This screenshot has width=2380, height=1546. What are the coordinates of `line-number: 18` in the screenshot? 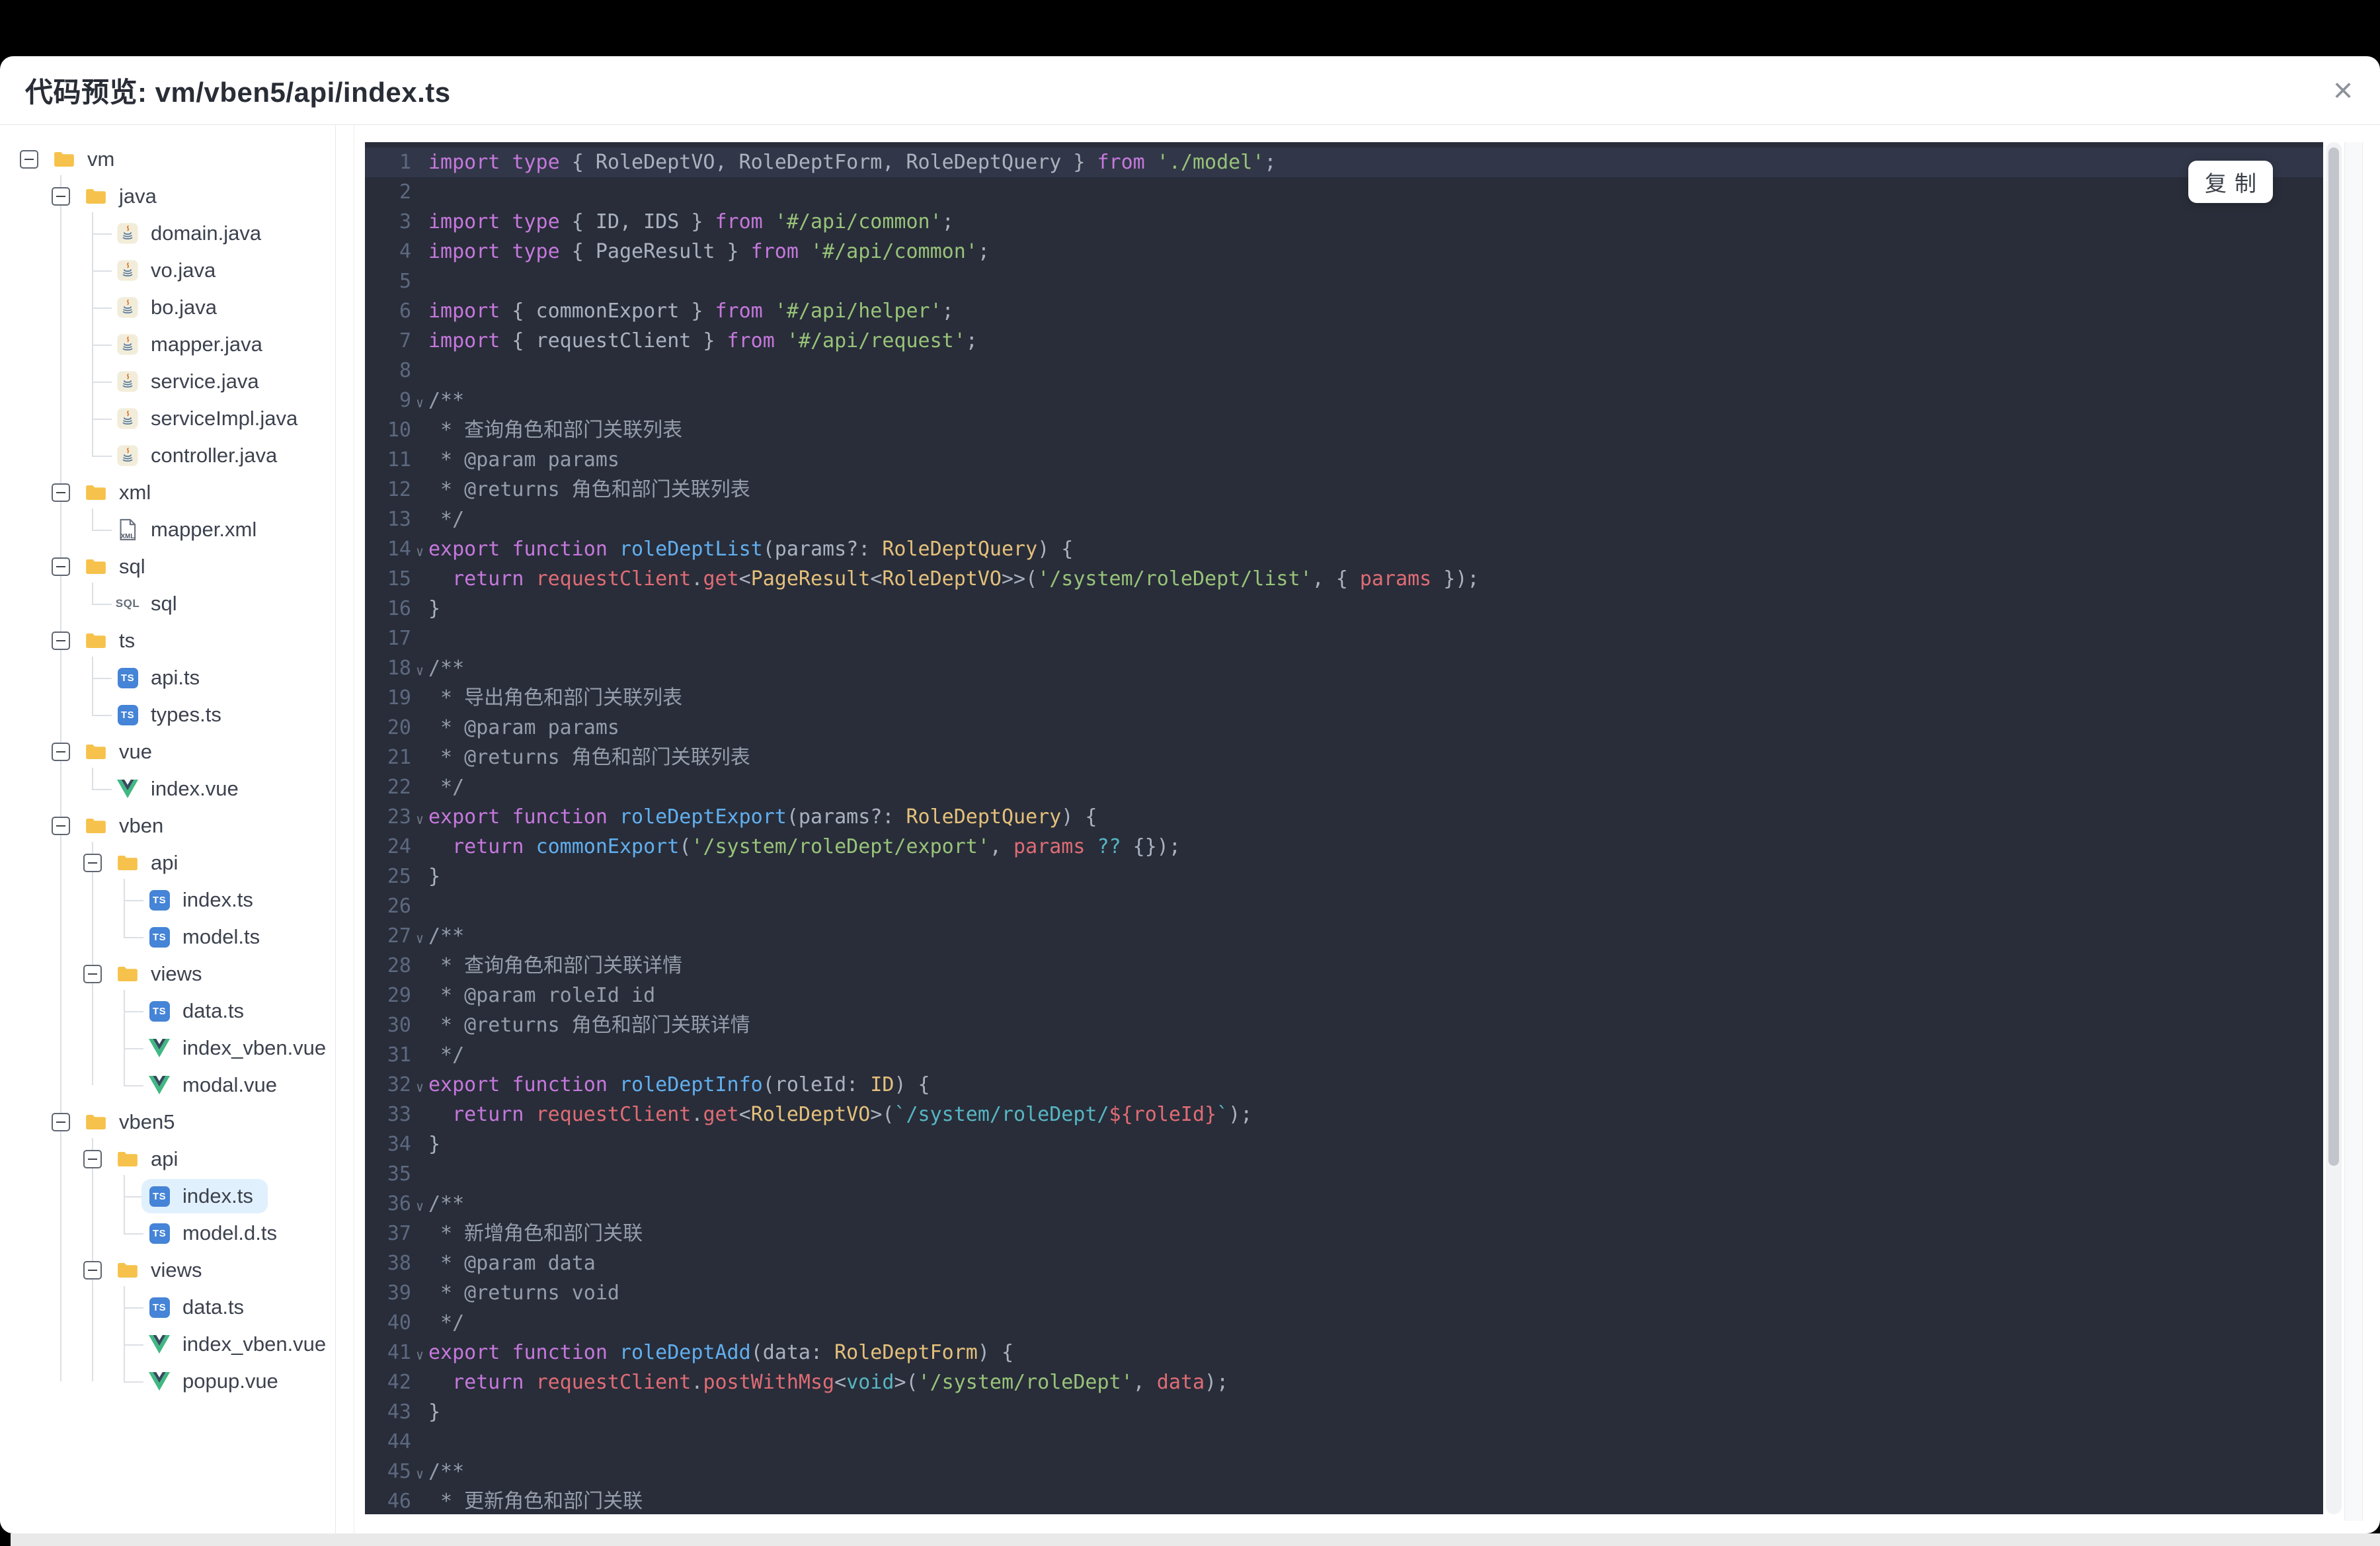 It's located at (399, 668).